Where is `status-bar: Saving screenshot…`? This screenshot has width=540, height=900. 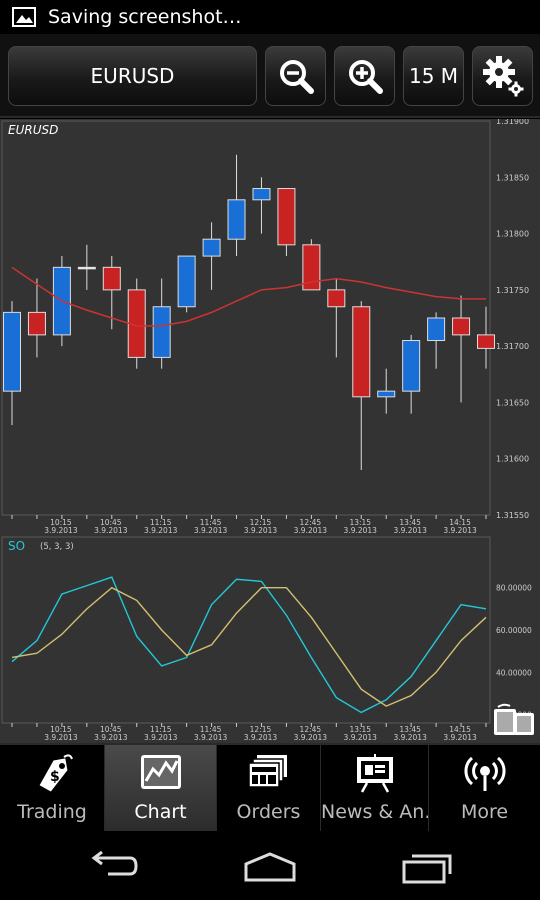 status-bar: Saving screenshot… is located at coordinates (270, 17).